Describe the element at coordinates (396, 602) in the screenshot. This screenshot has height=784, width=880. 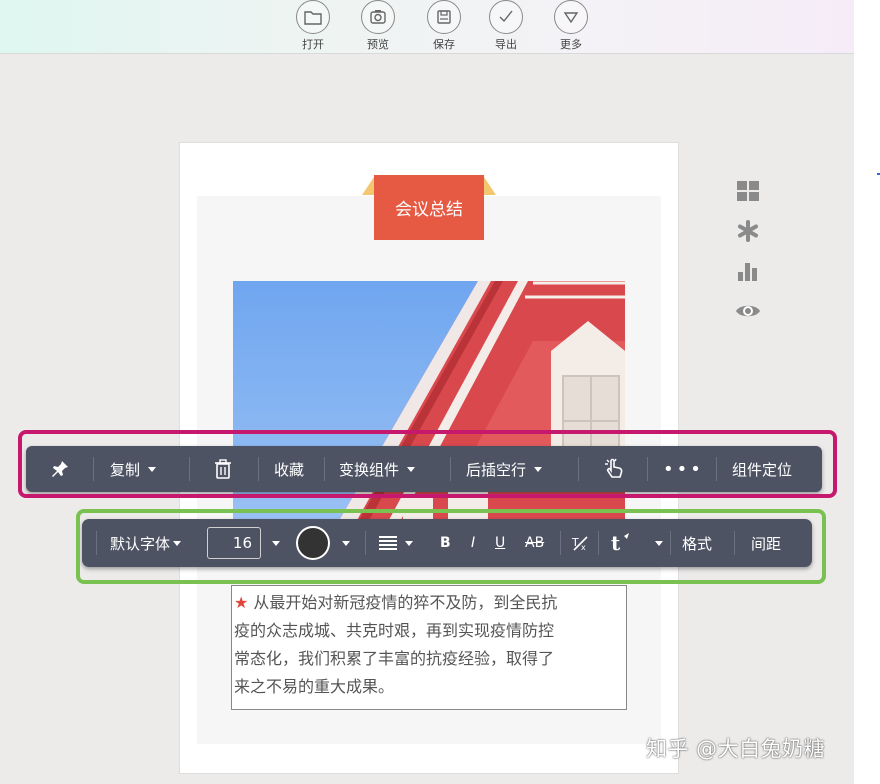
I see `body-line-1: ★ 从最开始对新冠疫情的猝不及防，到全民抗` at that location.